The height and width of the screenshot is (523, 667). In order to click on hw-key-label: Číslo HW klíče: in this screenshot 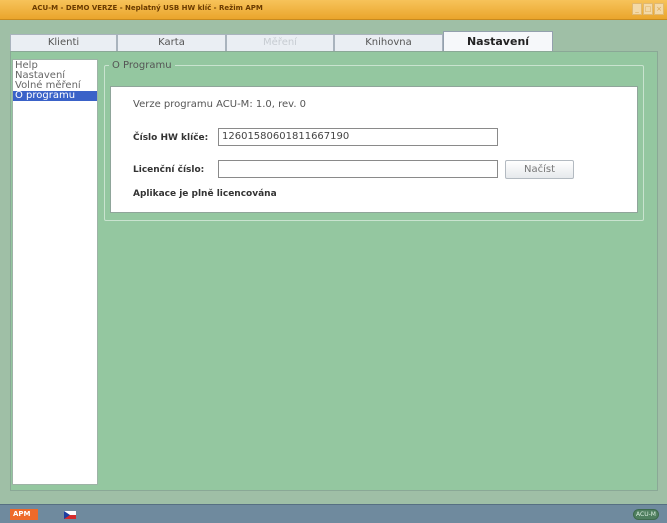, I will do `click(171, 138)`.